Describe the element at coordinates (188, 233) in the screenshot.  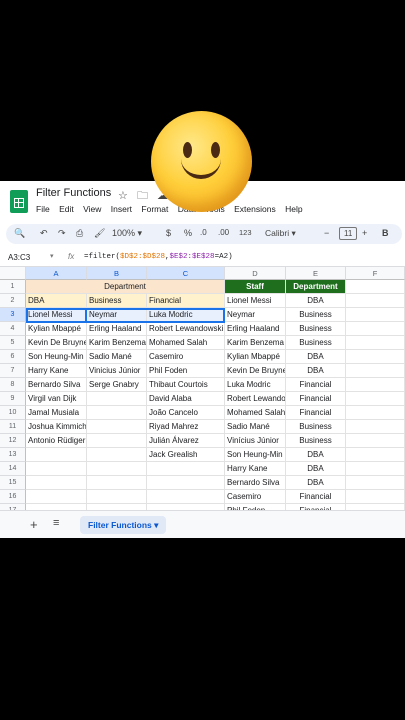
I see `percent-format-button: %` at that location.